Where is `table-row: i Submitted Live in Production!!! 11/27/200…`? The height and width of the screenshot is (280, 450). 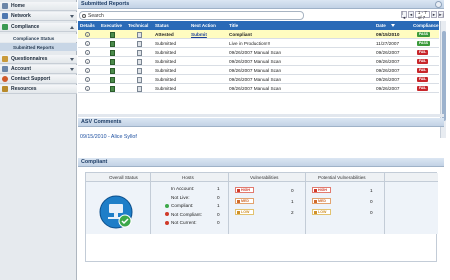 table-row: i Submitted Live in Production!!! 11/27/200… is located at coordinates (258, 43).